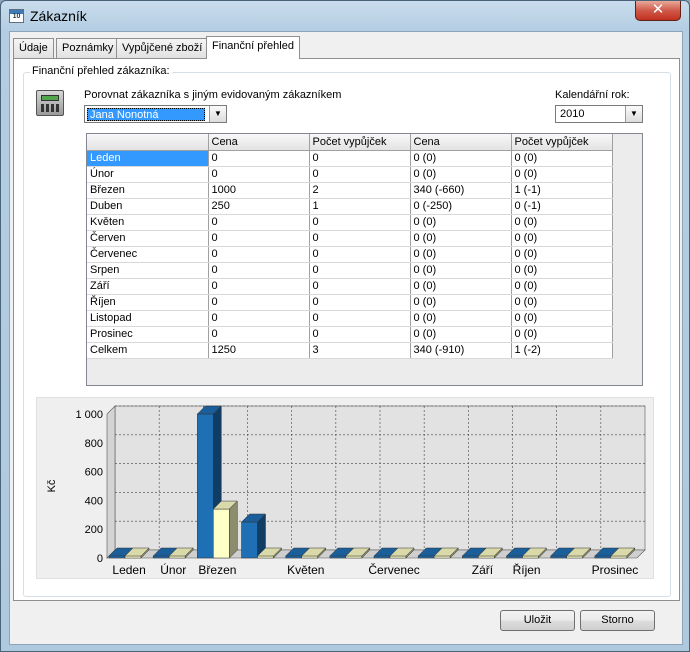  I want to click on cell-compare-rental-count: 1 (-2), so click(562, 350).